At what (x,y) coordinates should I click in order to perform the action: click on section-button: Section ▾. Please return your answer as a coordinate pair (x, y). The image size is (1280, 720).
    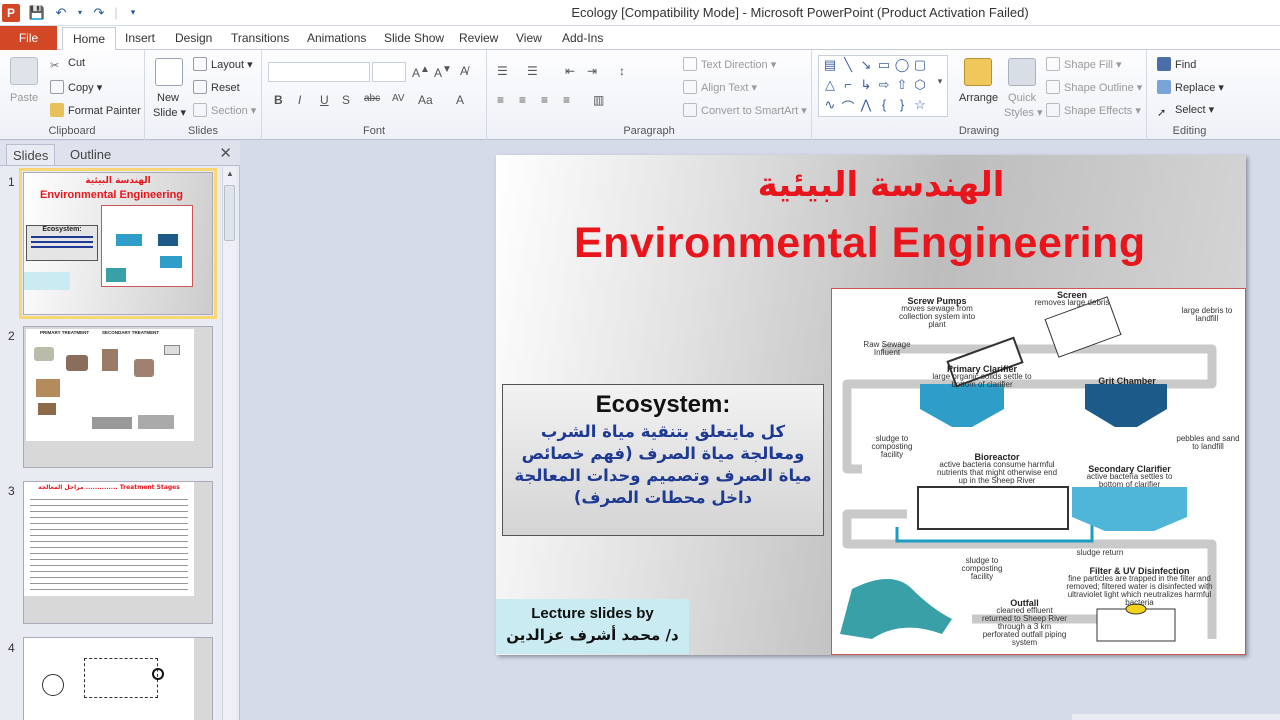
    Looking at the image, I should click on (224, 110).